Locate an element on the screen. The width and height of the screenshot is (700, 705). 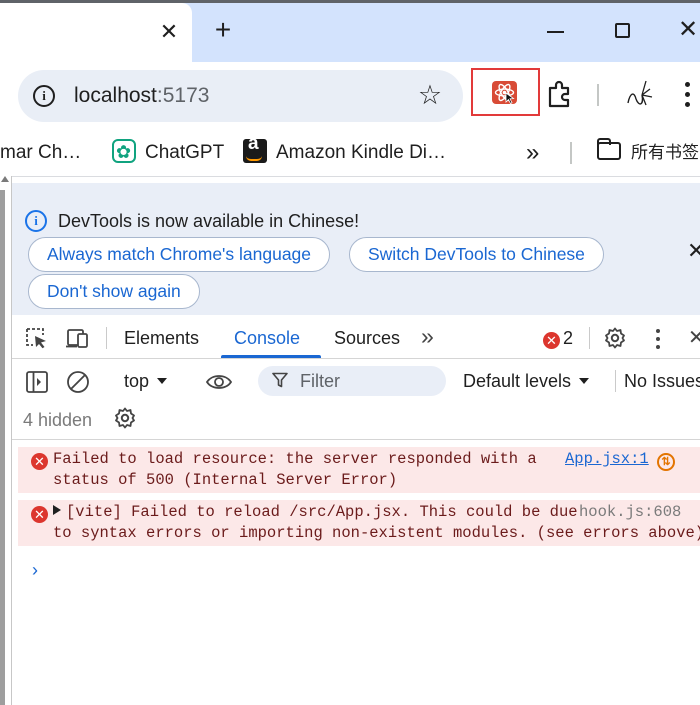
chrome-menu-icon is located at coordinates (691, 96).